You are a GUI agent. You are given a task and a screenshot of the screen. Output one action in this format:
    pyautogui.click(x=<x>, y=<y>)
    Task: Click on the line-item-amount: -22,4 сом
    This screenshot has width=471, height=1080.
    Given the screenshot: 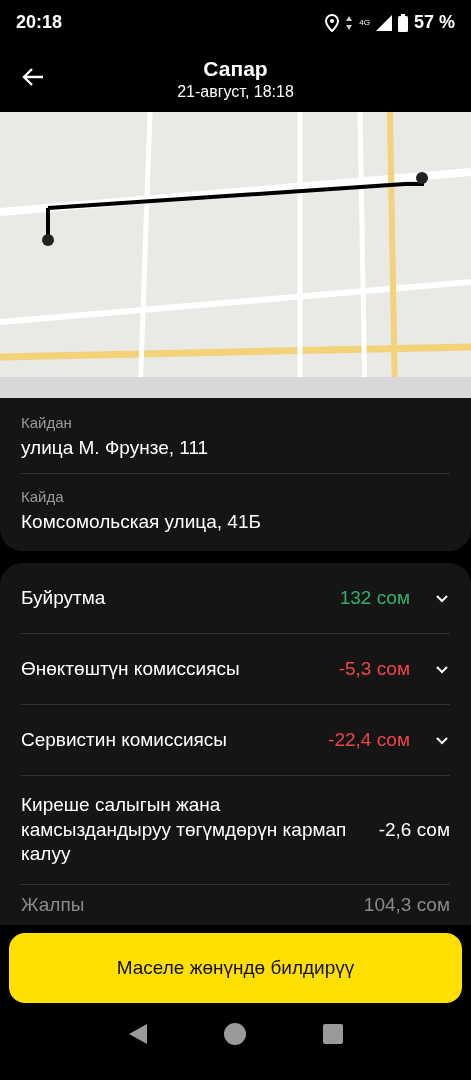 What is the action you would take?
    pyautogui.click(x=369, y=740)
    